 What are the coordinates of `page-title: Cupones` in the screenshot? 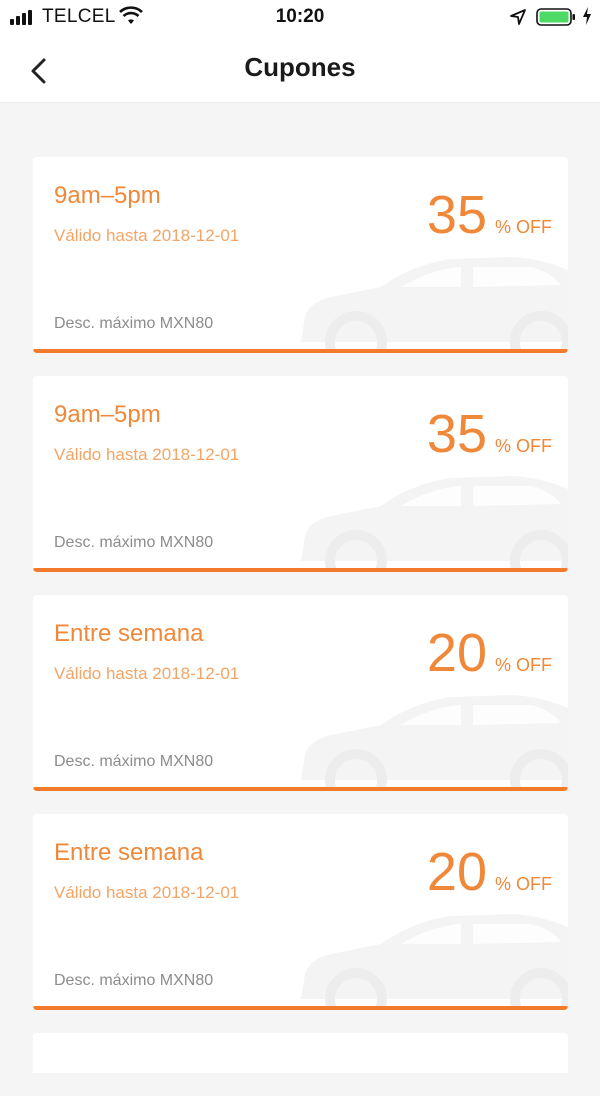 It's located at (300, 67).